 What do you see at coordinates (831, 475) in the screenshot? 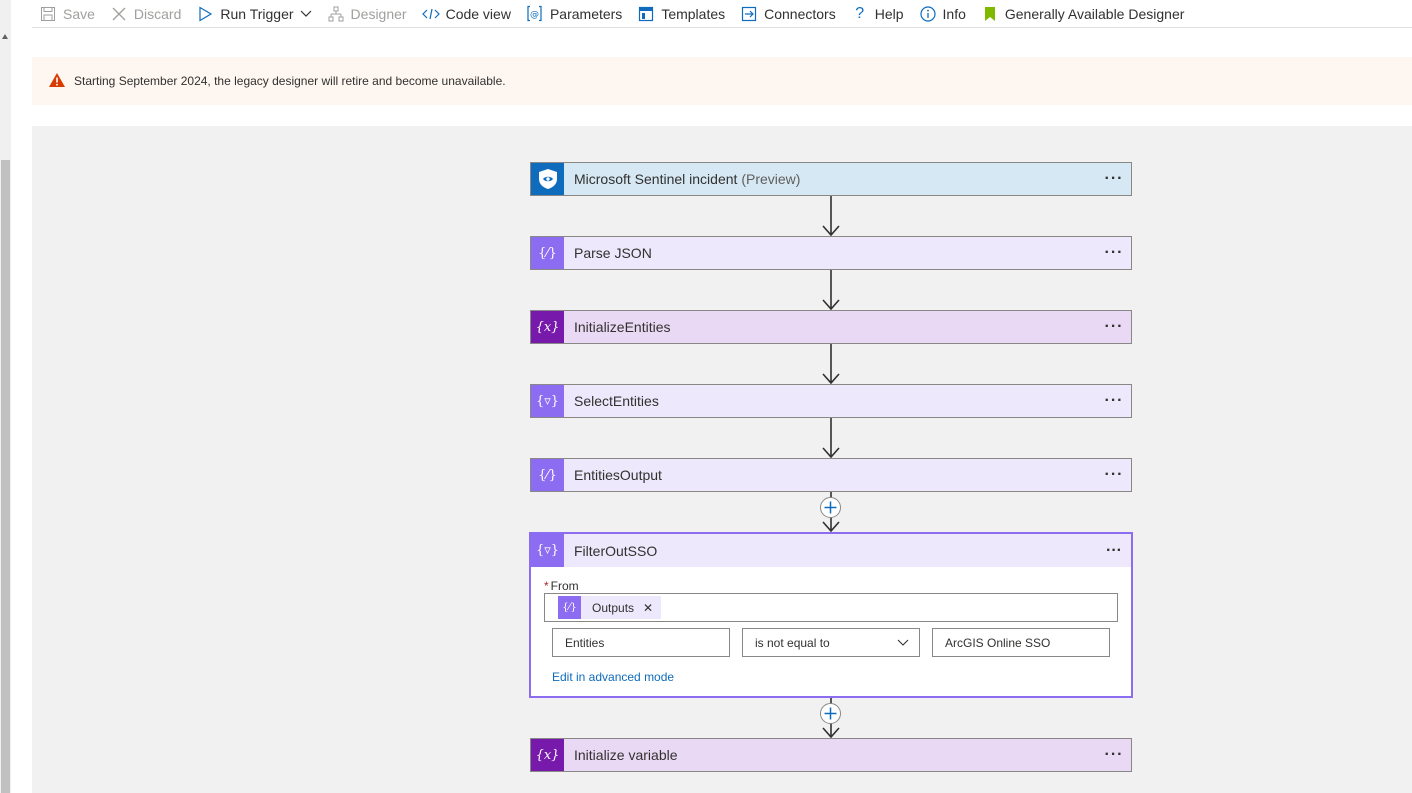
I see `step-entities-output: {⁄} EntitiesOutput ···` at bounding box center [831, 475].